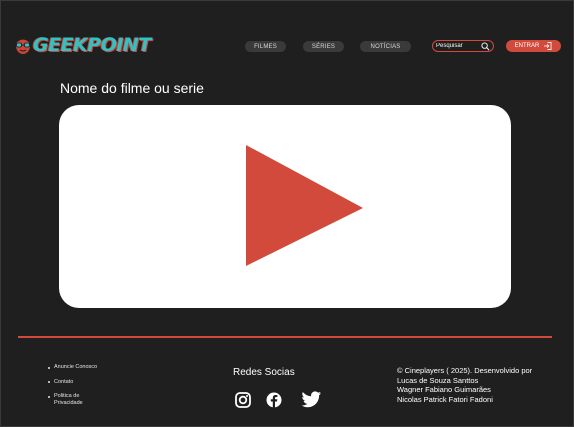 The height and width of the screenshot is (427, 574). What do you see at coordinates (23, 46) in the screenshot?
I see `geek-face-icon` at bounding box center [23, 46].